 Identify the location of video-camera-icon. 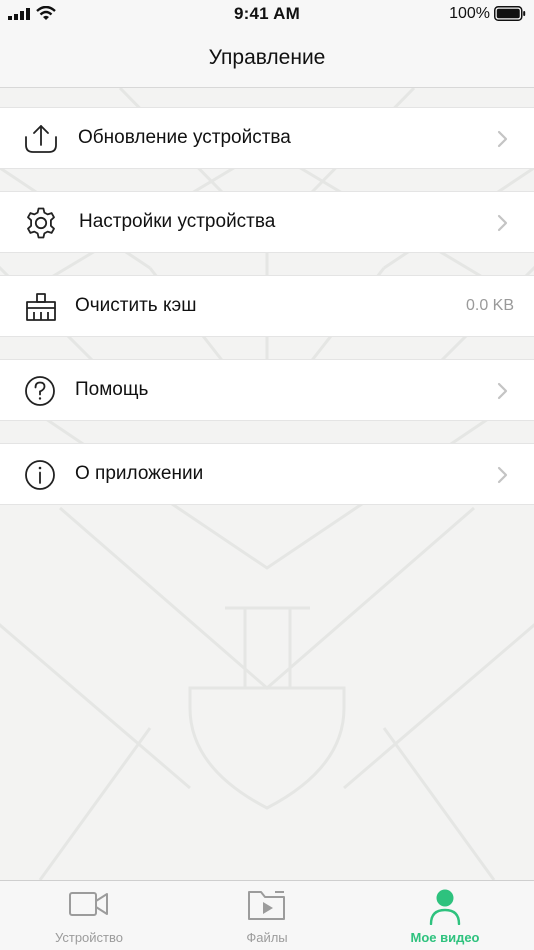
(88, 904).